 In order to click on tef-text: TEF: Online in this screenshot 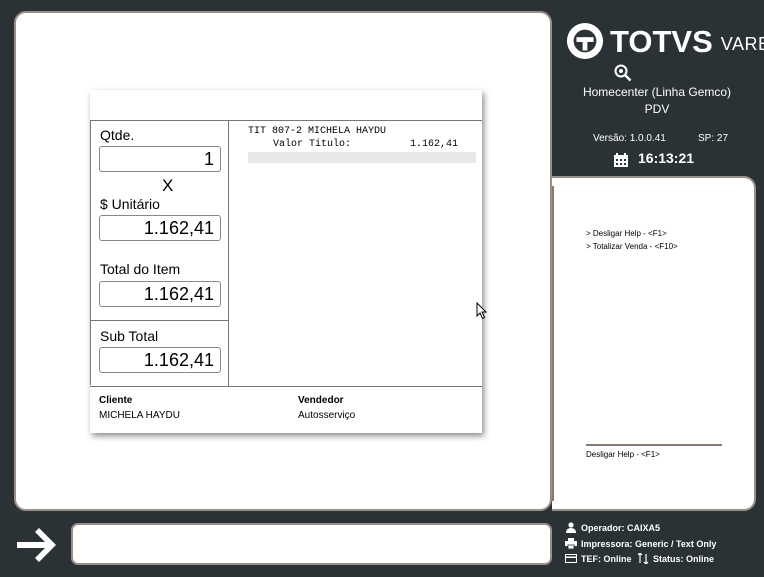, I will do `click(606, 558)`.